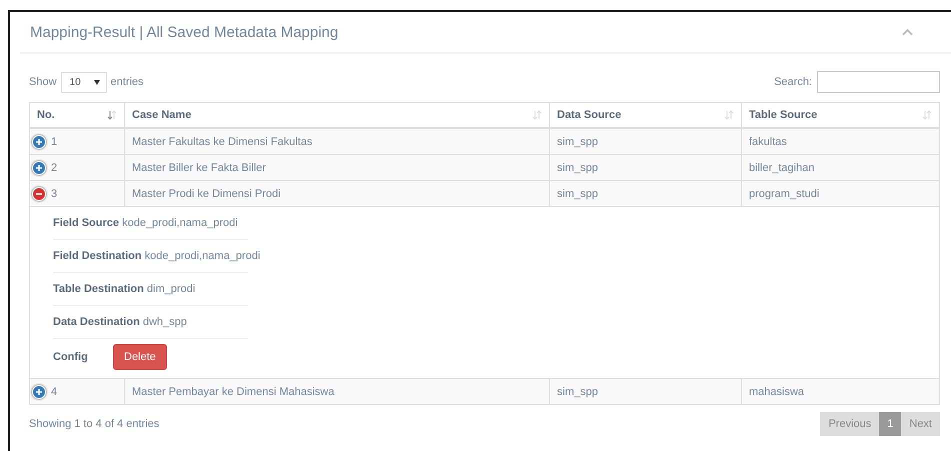 This screenshot has height=451, width=951. I want to click on column-header: Data Source, so click(589, 115).